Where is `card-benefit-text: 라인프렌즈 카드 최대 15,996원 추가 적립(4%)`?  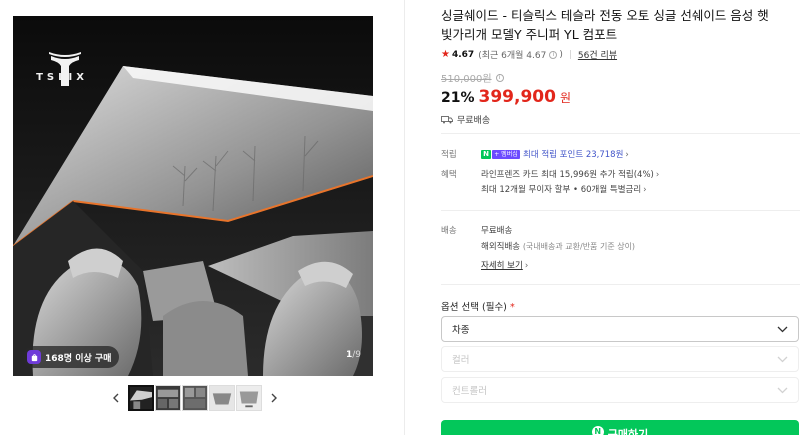
card-benefit-text: 라인프렌즈 카드 최대 15,996원 추가 적립(4%) is located at coordinates (567, 175).